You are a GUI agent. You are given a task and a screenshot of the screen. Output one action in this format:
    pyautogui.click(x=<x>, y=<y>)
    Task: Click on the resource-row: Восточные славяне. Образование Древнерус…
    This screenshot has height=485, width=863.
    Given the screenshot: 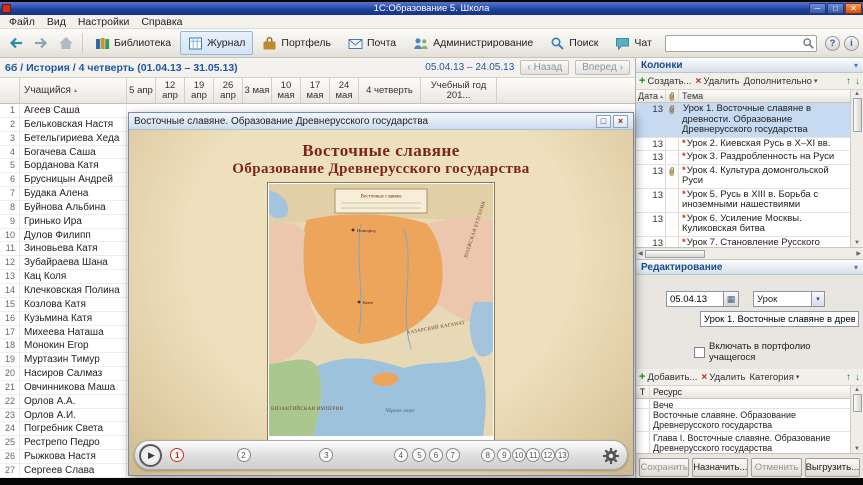 What is the action you would take?
    pyautogui.click(x=743, y=420)
    